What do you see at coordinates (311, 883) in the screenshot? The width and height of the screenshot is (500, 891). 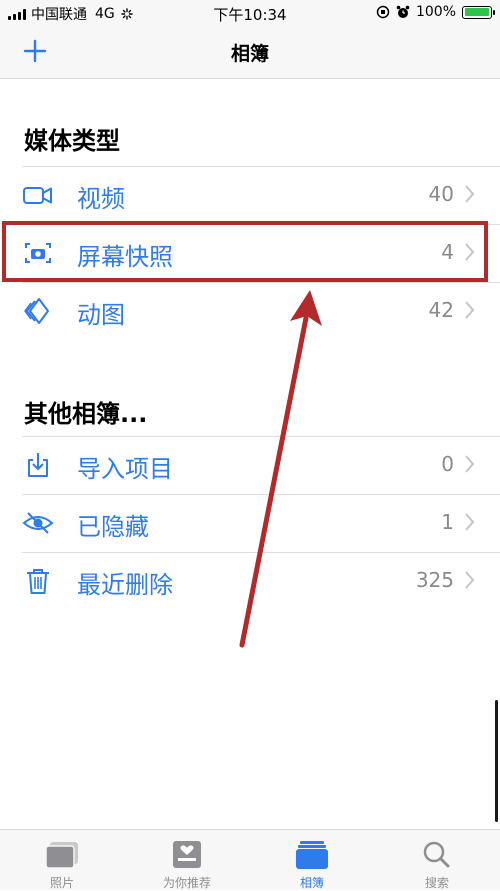 I see `tab-label: 相簿` at bounding box center [311, 883].